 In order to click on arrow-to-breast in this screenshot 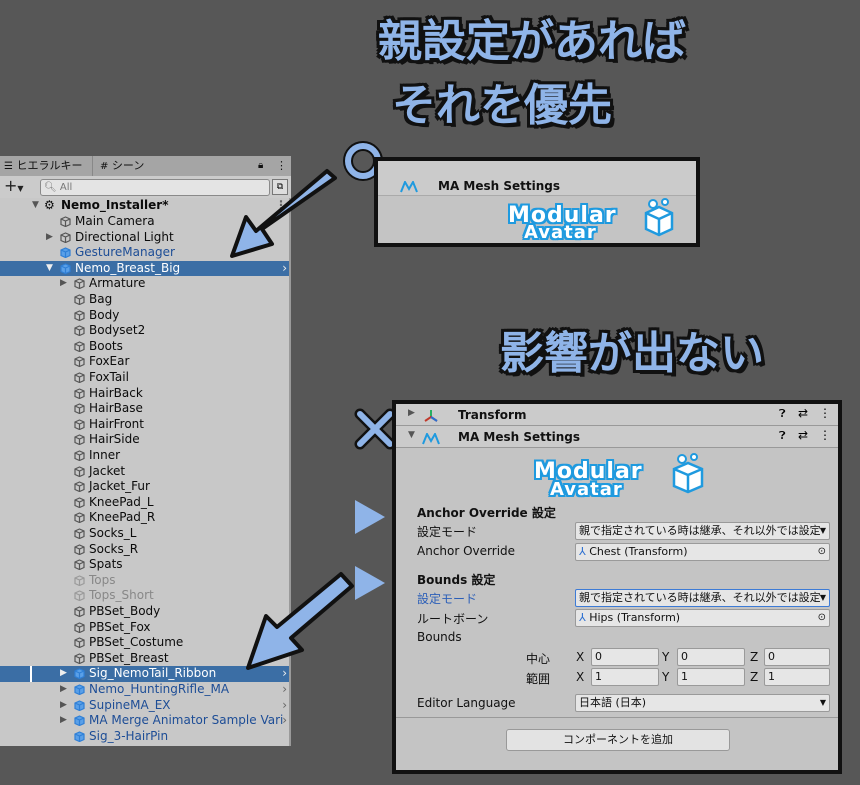, I will do `click(283, 213)`.